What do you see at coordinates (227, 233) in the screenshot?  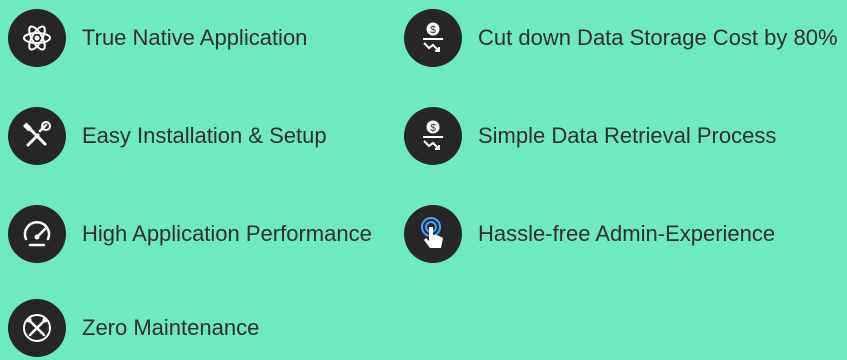 I see `feature-label: High Application Performance` at bounding box center [227, 233].